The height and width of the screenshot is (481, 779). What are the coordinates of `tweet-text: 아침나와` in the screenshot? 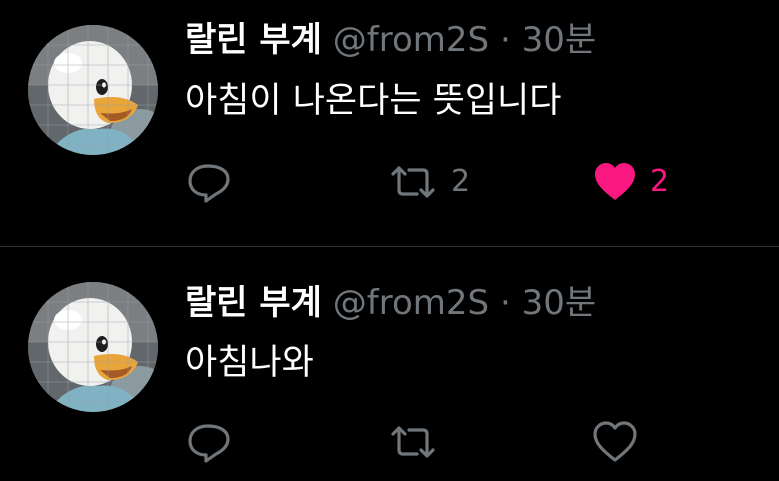 It's located at (249, 363).